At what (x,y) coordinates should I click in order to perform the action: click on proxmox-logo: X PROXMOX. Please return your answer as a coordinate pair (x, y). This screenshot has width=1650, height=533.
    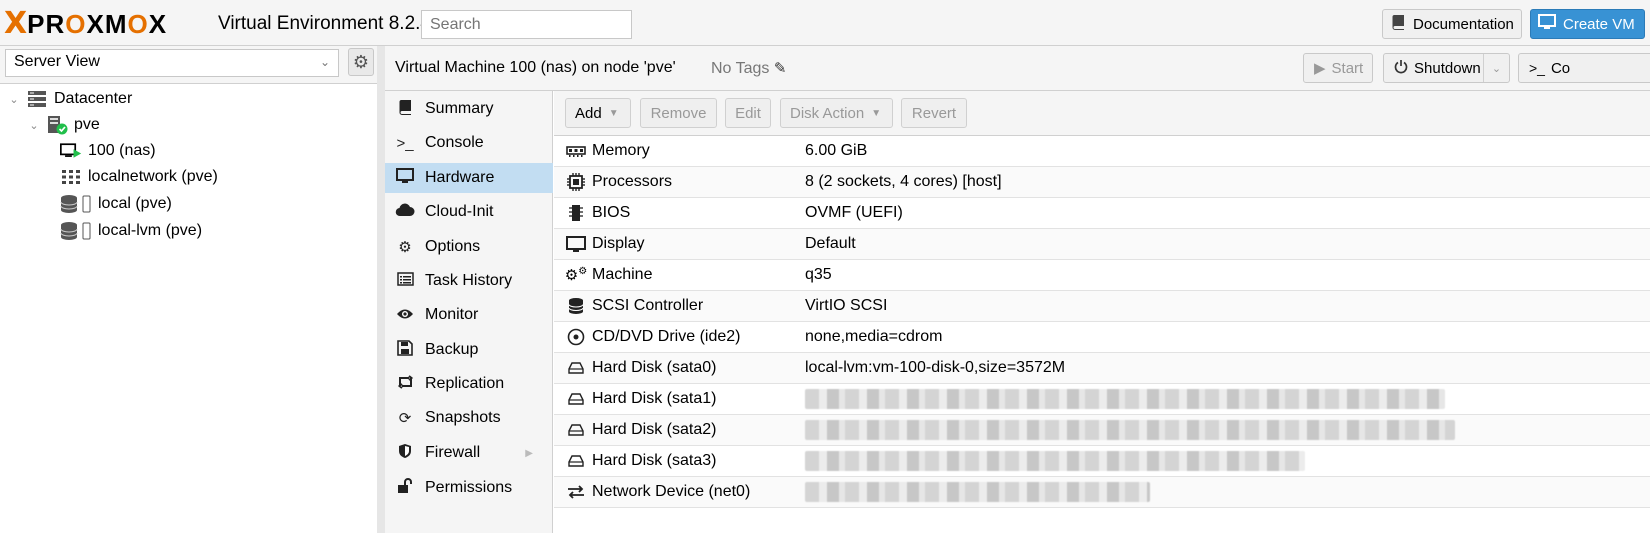
    Looking at the image, I should click on (86, 23).